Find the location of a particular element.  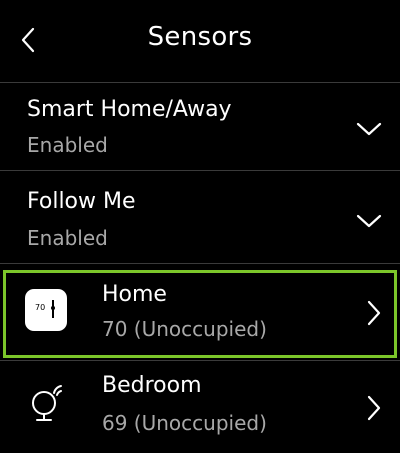

thermostat-icon: 70 is located at coordinates (46, 310).